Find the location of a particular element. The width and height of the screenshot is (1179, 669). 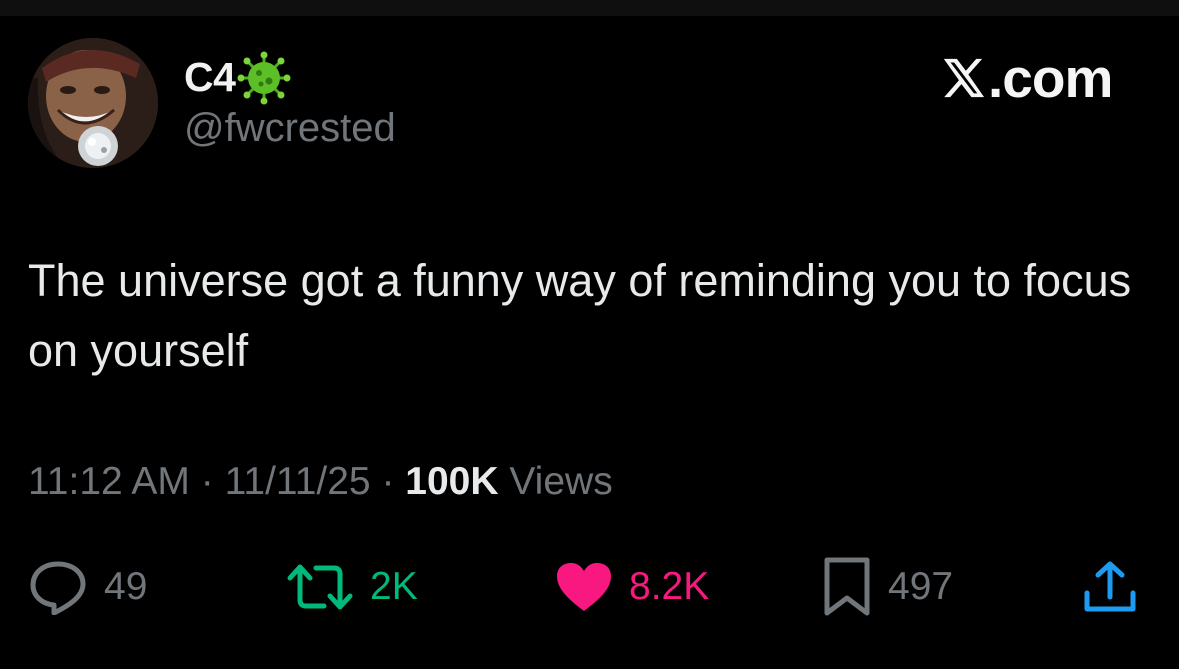

display-name-row: C4 is located at coordinates (237, 78).